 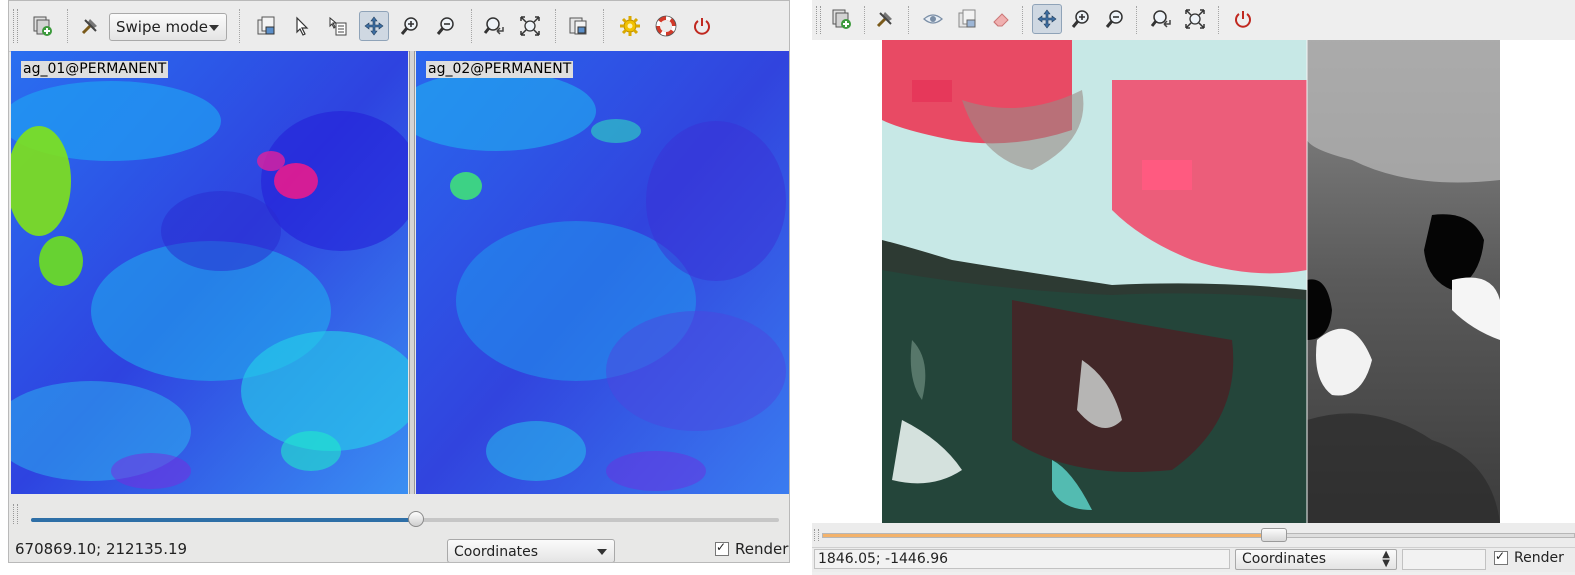 I want to click on left-toolbar: Swipe mode, so click(x=399, y=26).